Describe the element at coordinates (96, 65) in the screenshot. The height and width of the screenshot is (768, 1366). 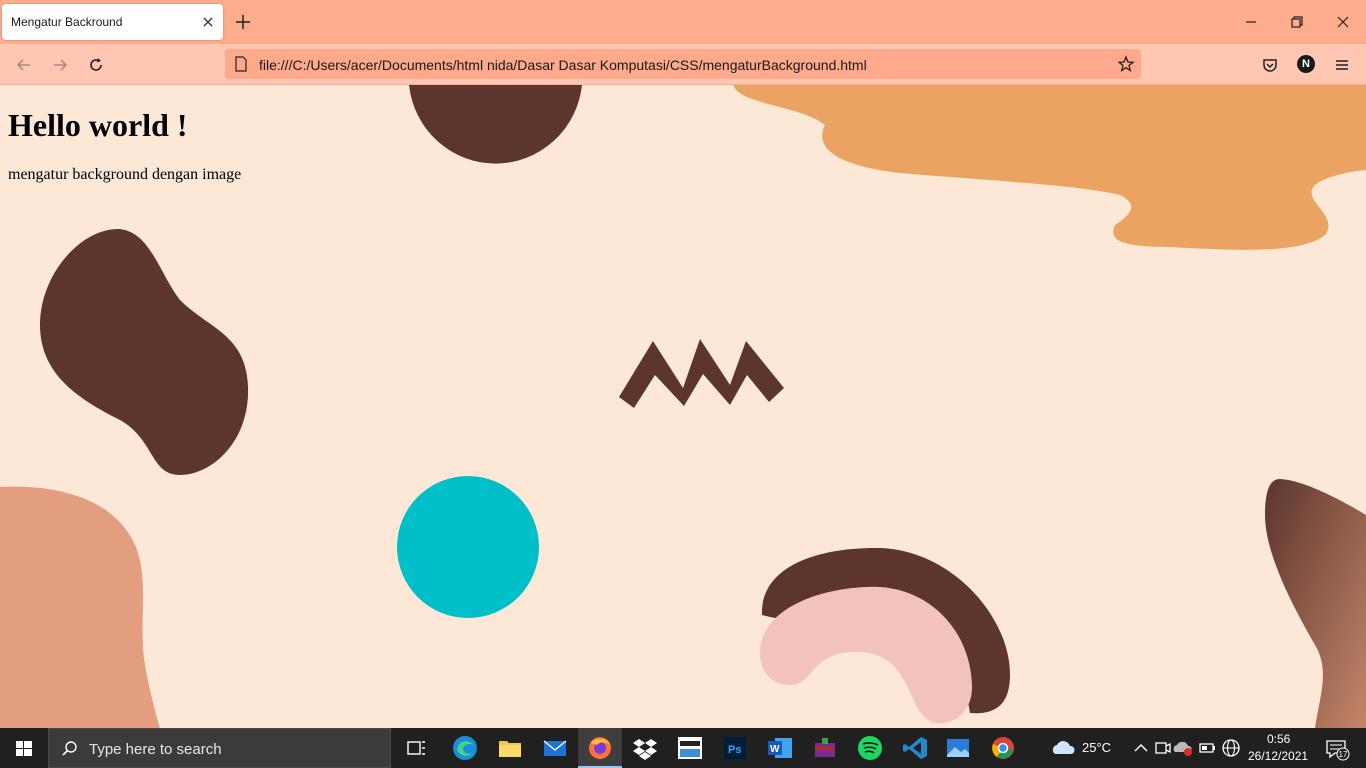
I see `reload-icon` at that location.